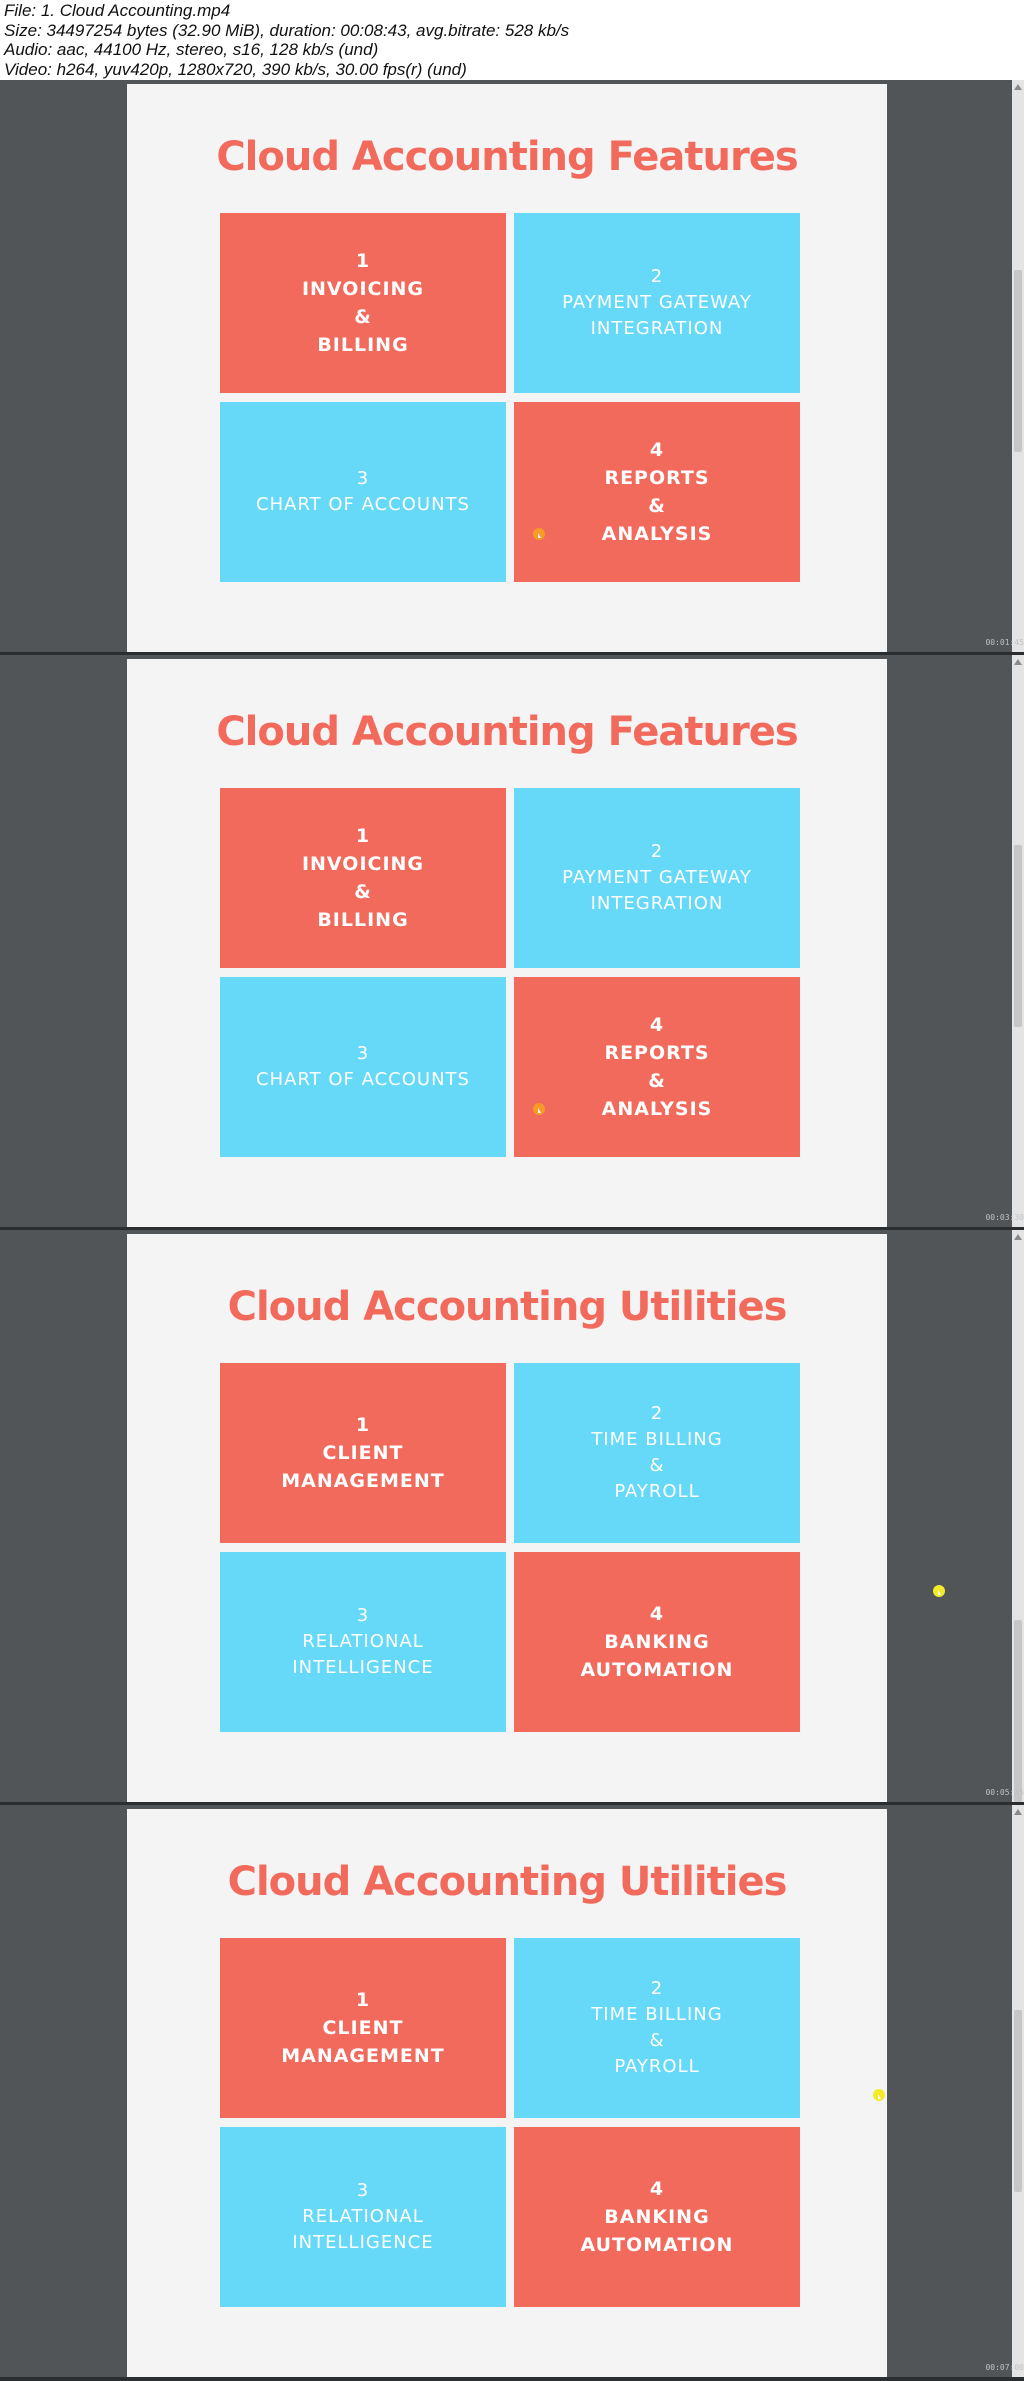  What do you see at coordinates (363, 2056) in the screenshot?
I see `tile-label: MANAGEMENT` at bounding box center [363, 2056].